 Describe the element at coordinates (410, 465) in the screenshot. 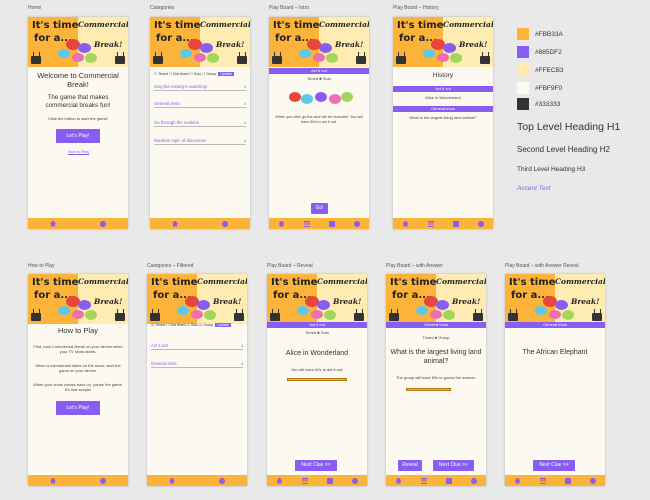

I see `reveal-button: Reveal` at that location.